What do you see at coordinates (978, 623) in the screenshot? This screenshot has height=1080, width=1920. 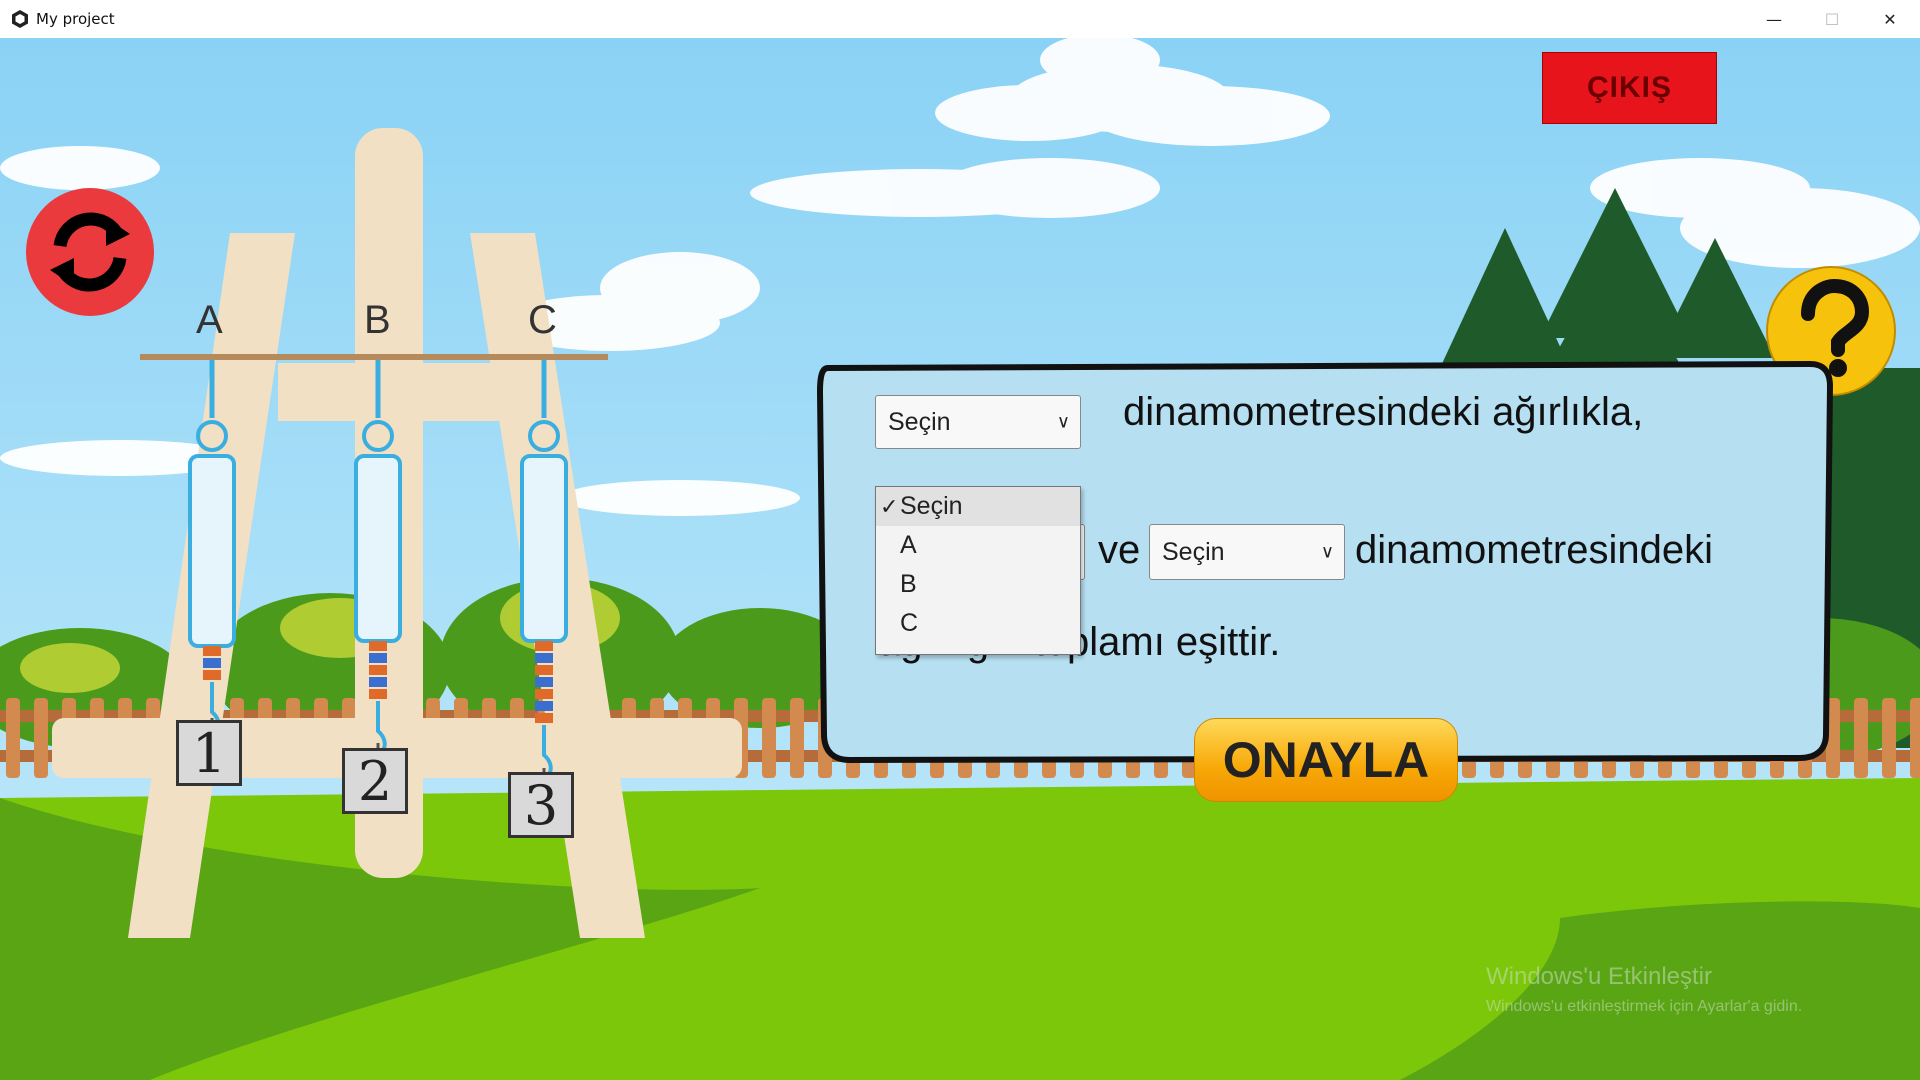 I see `option-c: C` at bounding box center [978, 623].